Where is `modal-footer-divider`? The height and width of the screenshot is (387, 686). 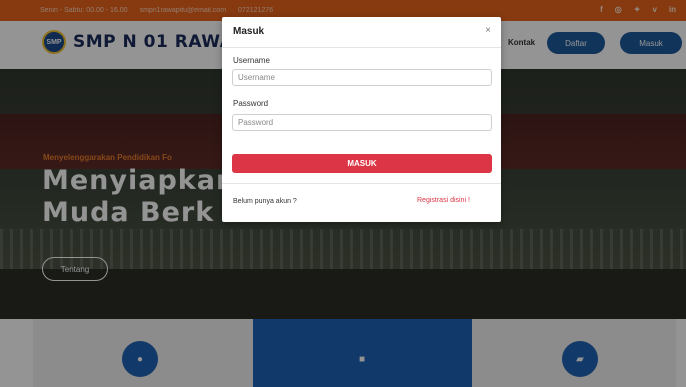 modal-footer-divider is located at coordinates (361, 183).